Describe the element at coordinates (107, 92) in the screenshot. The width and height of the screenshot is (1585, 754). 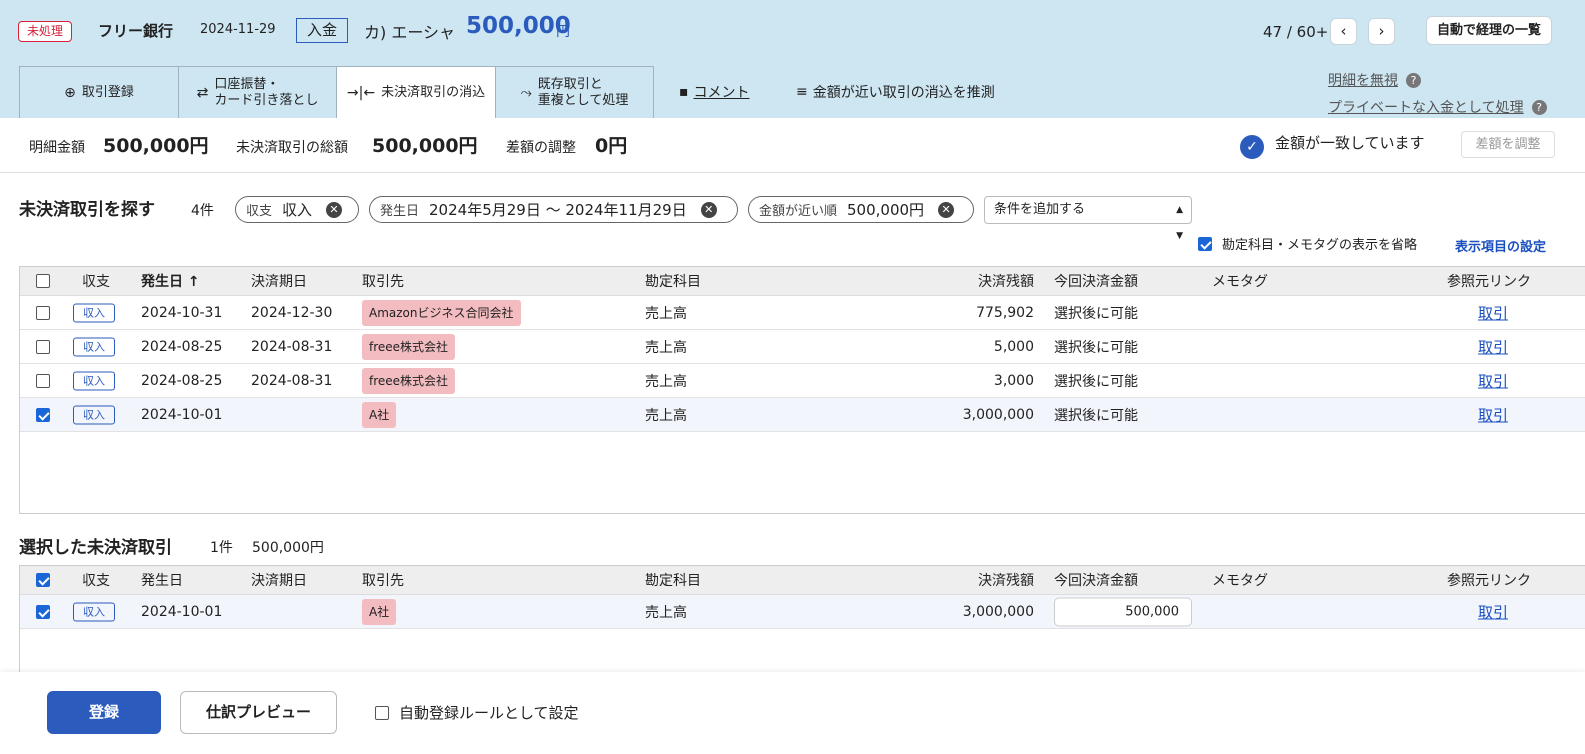
I see `tab-label: 取引登録` at that location.